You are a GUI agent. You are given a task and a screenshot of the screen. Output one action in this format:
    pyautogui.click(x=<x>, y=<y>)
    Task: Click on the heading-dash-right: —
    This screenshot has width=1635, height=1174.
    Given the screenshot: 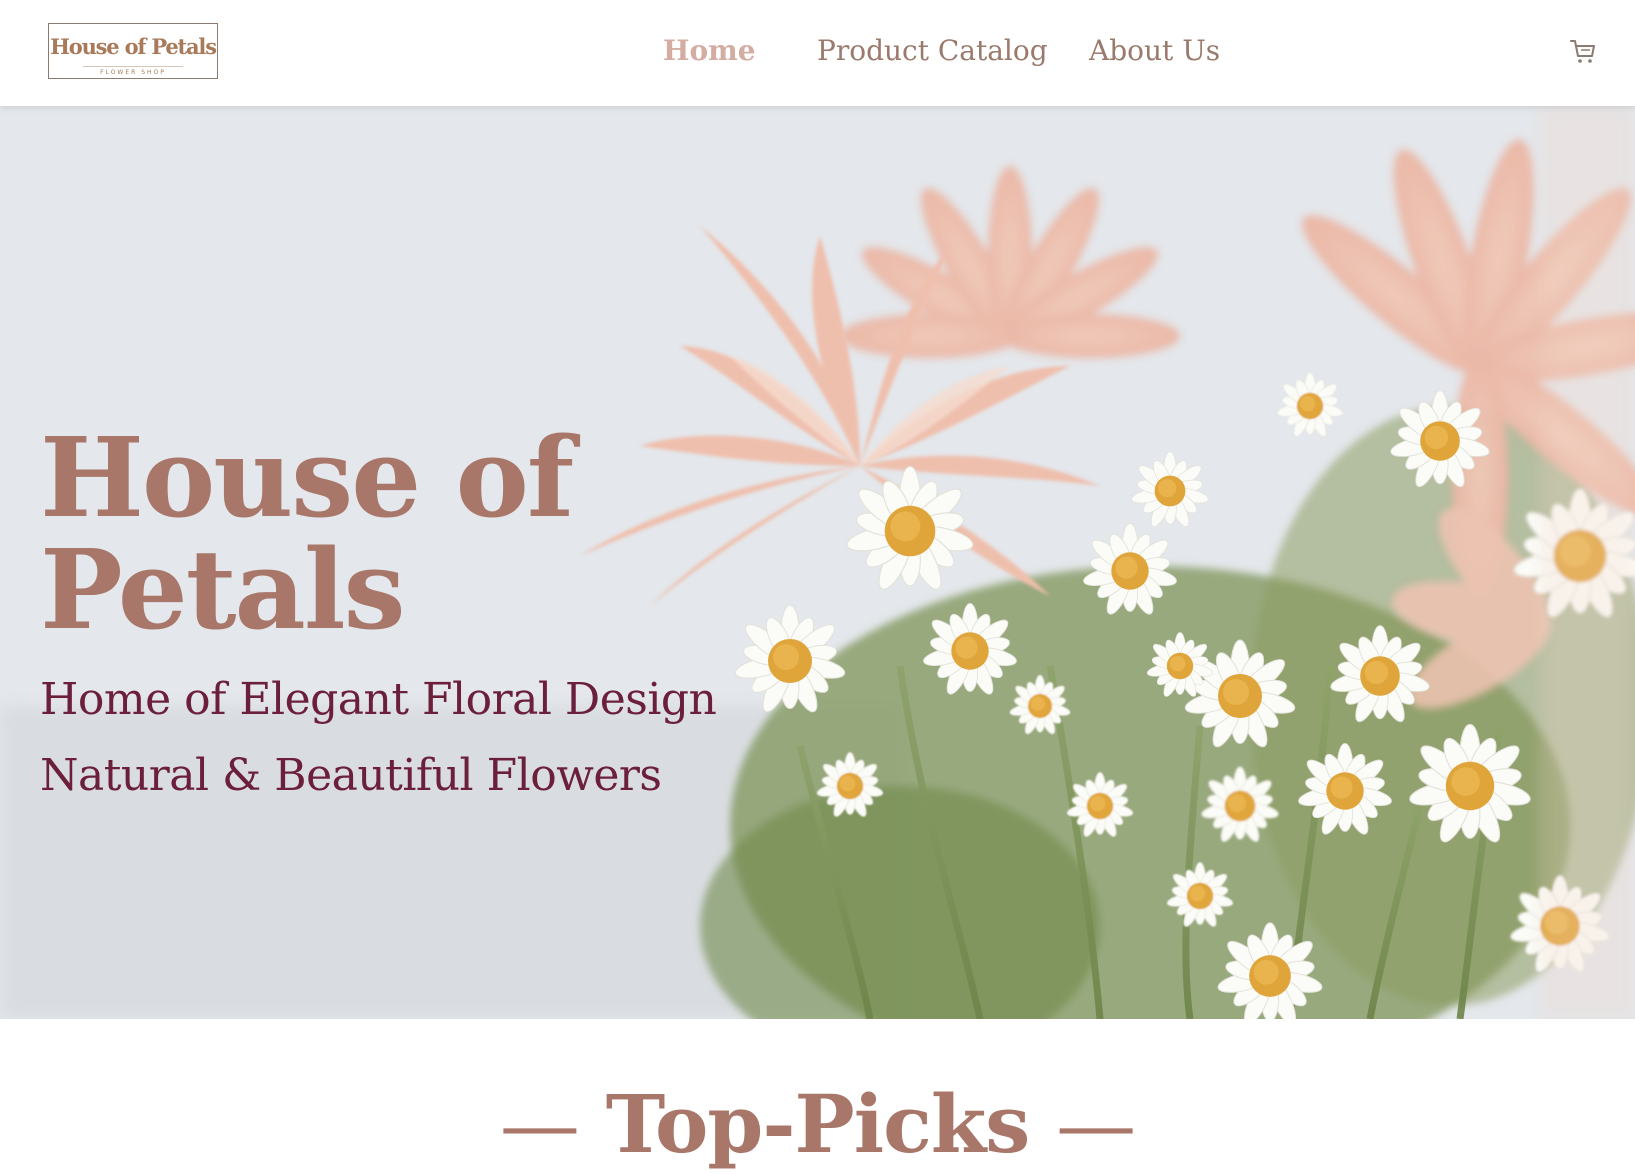 What is the action you would take?
    pyautogui.click(x=1096, y=1124)
    